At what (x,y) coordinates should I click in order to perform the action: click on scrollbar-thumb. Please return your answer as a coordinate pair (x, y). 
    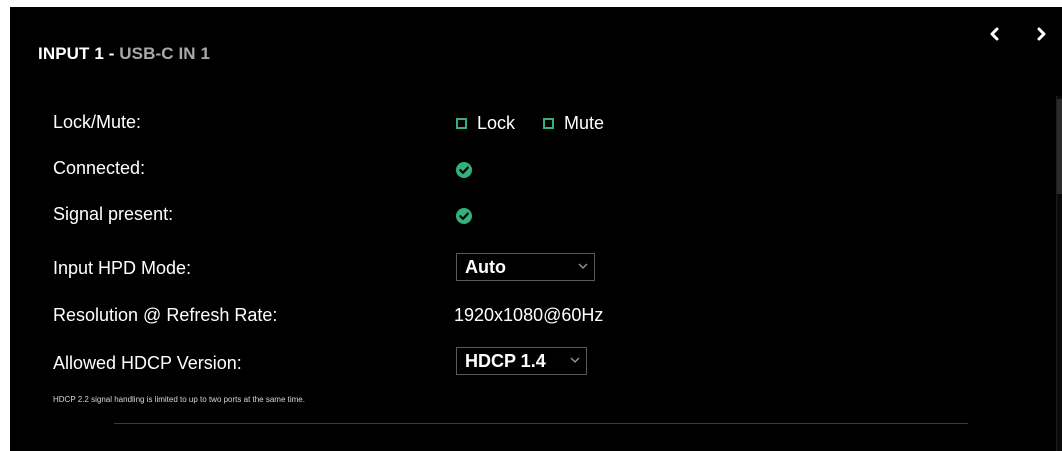
    Looking at the image, I should click on (1059, 146).